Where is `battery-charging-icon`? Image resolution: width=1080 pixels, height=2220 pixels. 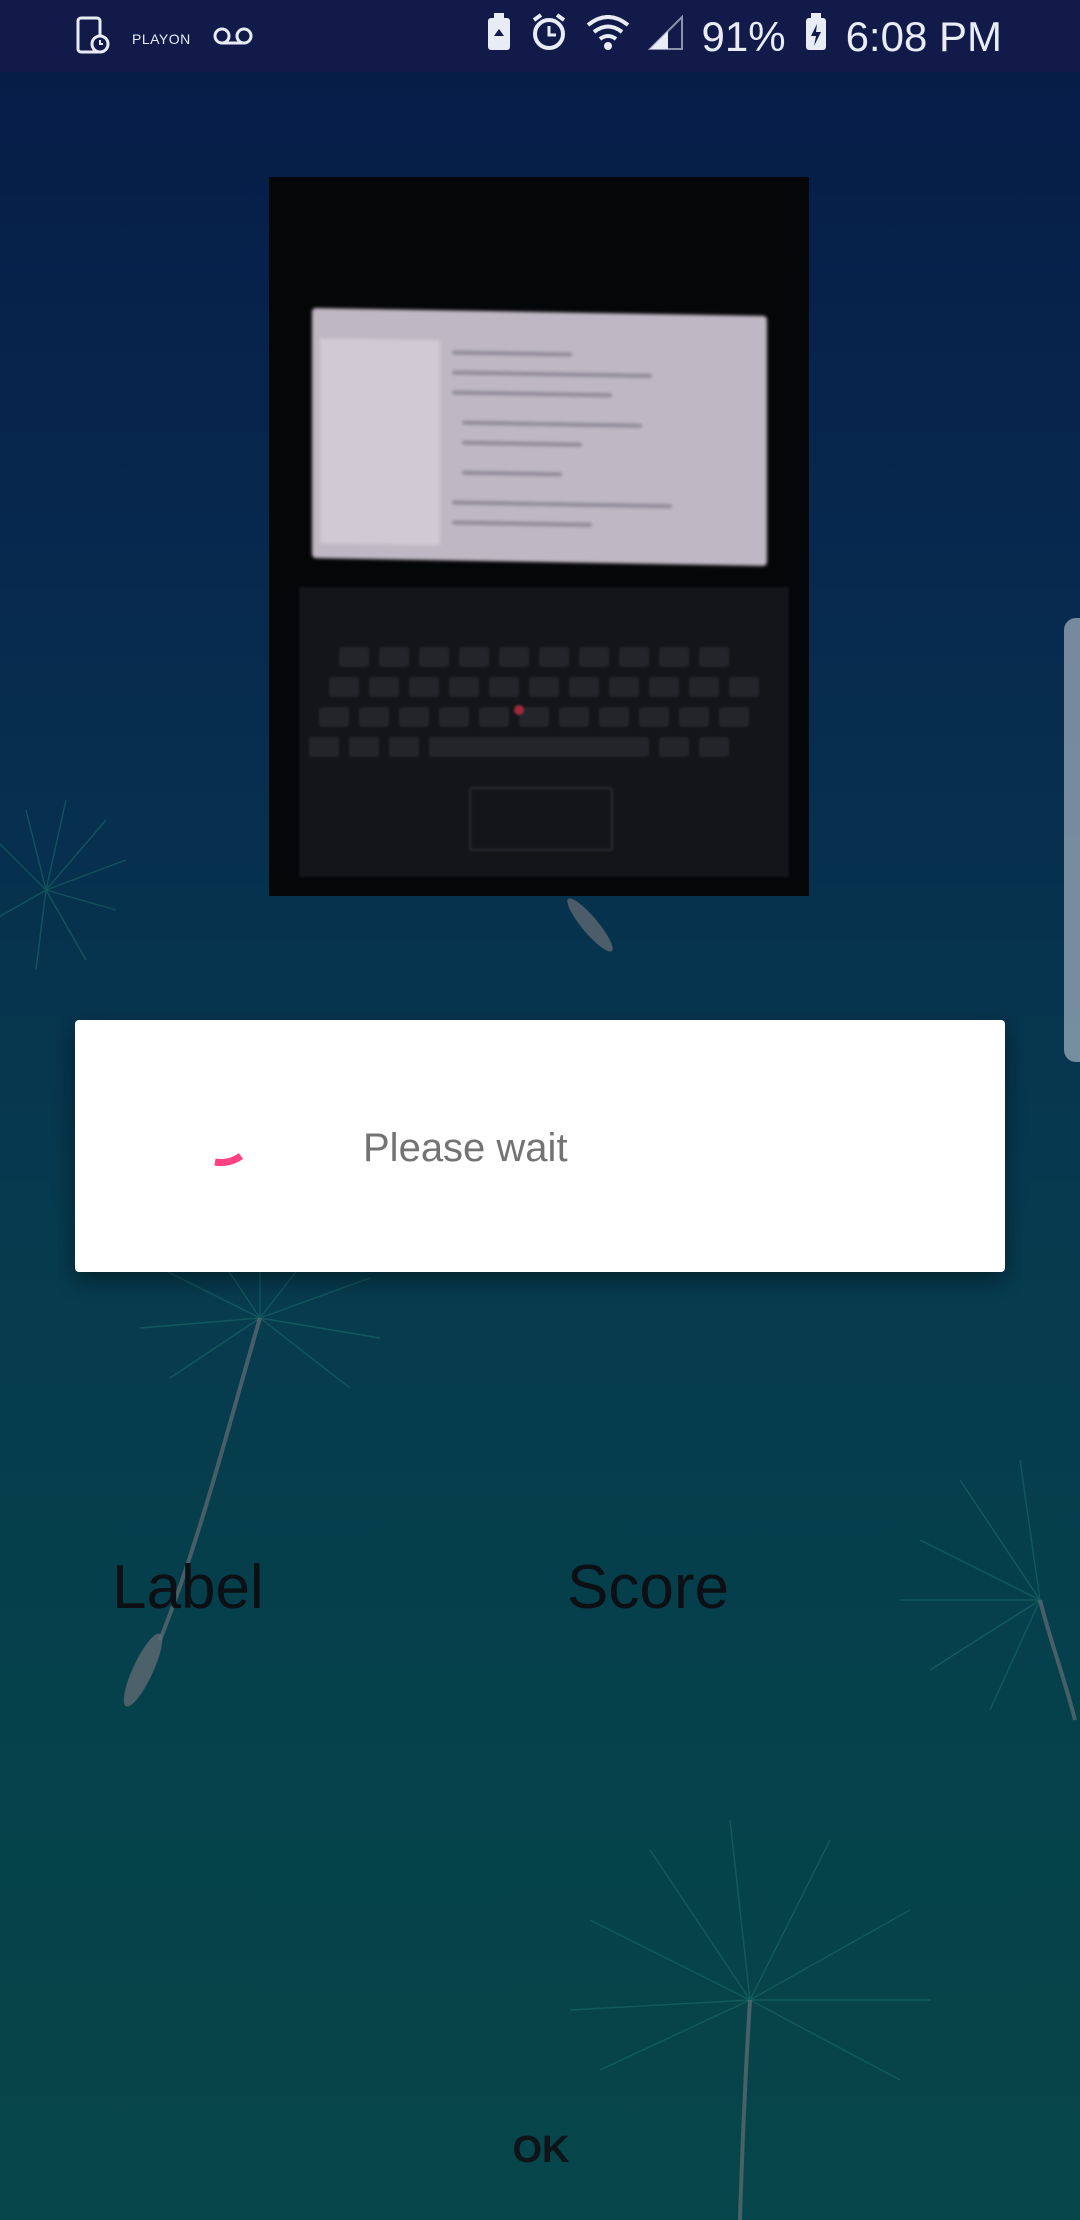 battery-charging-icon is located at coordinates (816, 37).